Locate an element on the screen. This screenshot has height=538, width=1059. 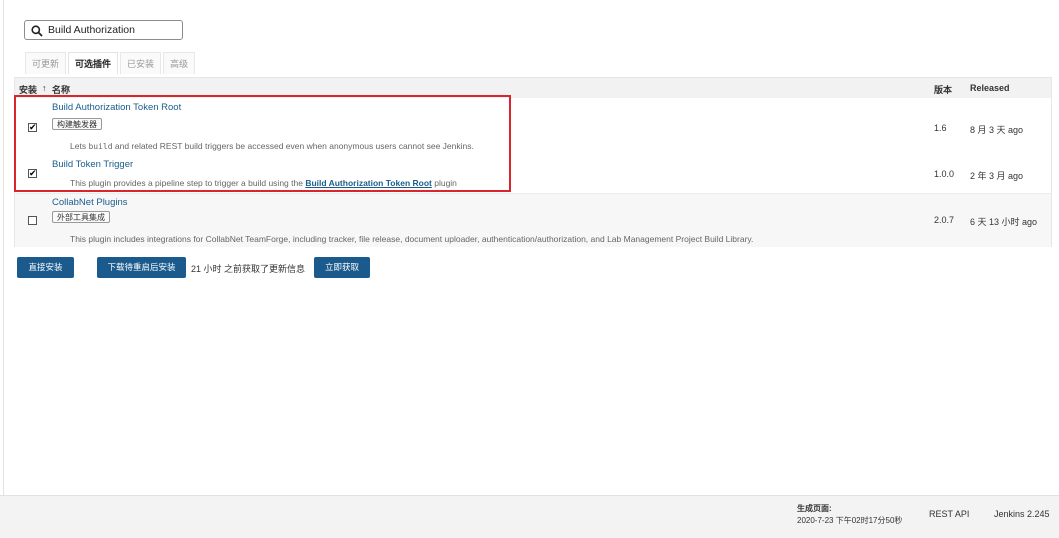
category-tag: 外部工具集成 is located at coordinates (81, 217).